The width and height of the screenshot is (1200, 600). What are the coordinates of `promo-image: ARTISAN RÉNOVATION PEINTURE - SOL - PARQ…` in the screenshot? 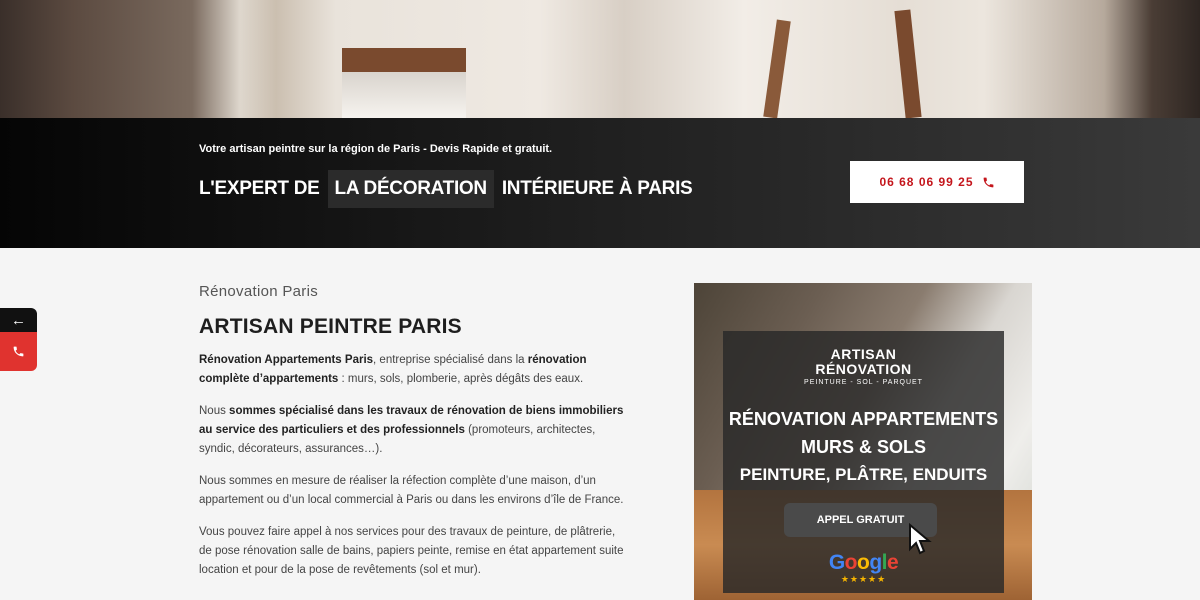 It's located at (863, 441).